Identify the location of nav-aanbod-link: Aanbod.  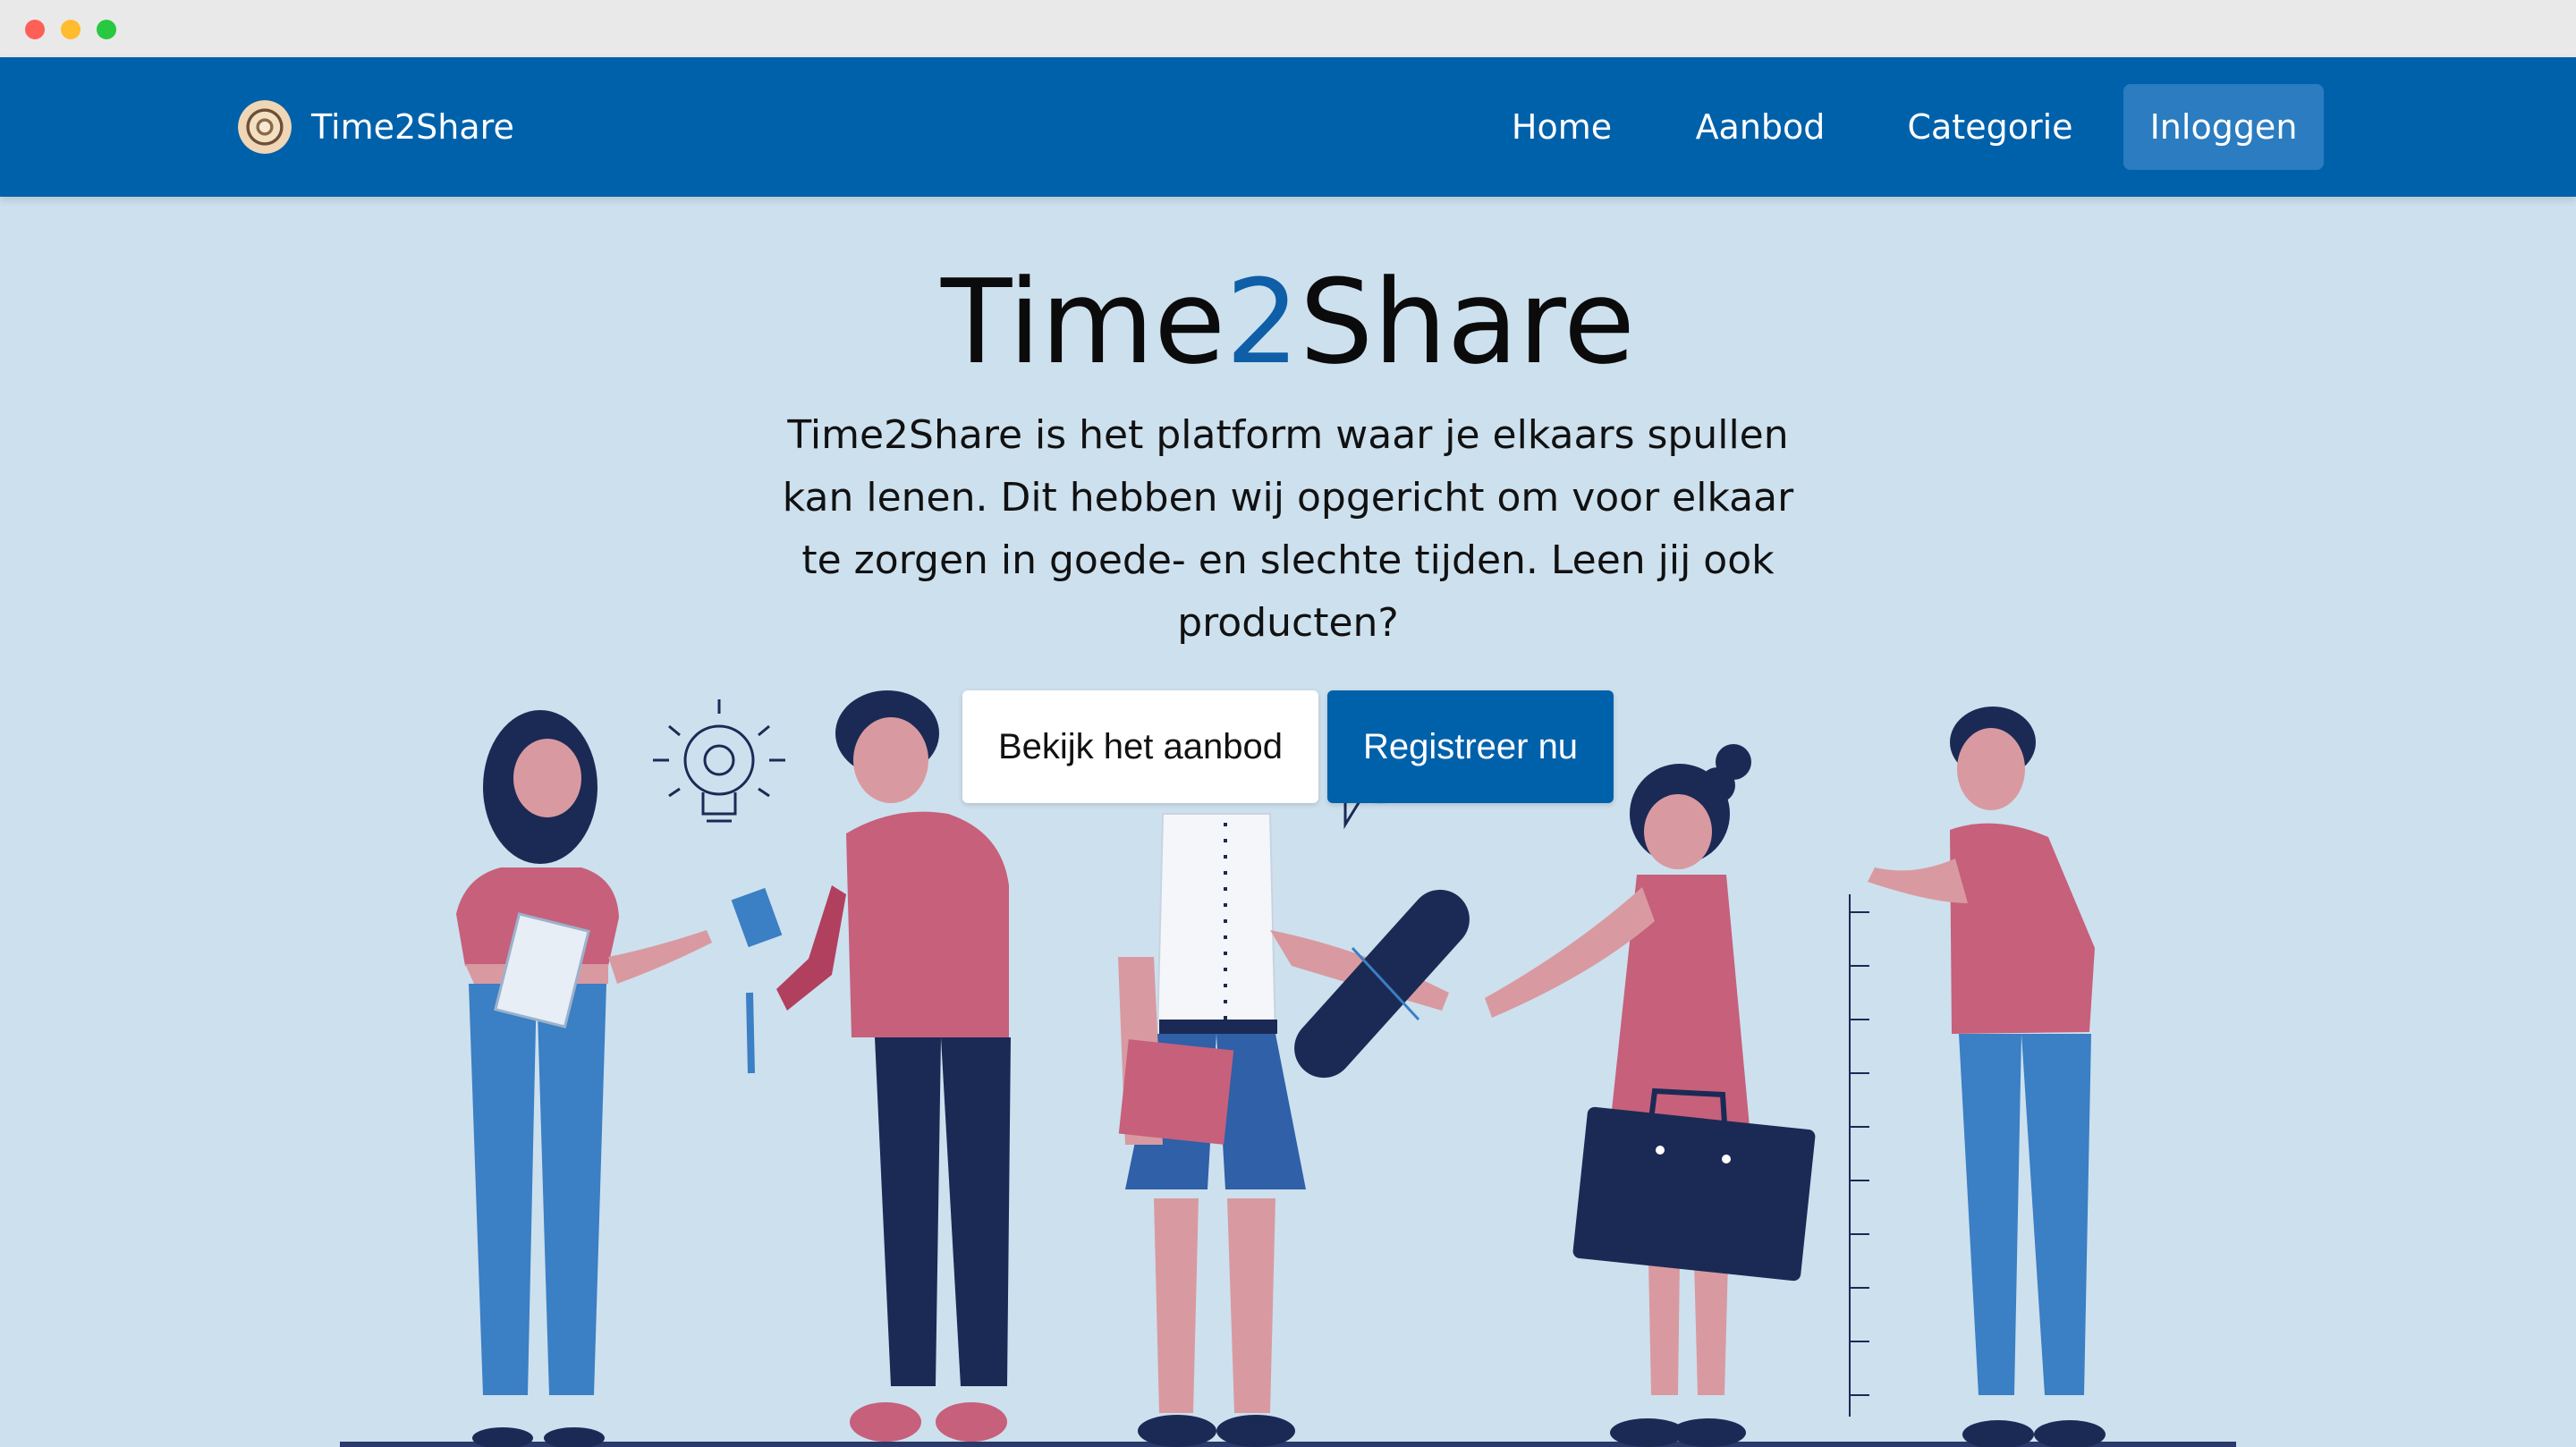
(1760, 127).